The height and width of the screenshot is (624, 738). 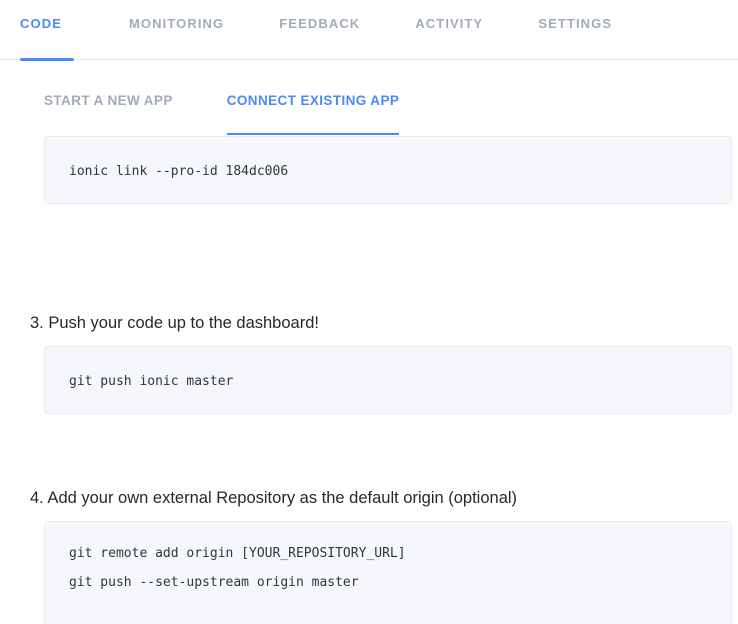 I want to click on tab-code: CODE, so click(x=47, y=30).